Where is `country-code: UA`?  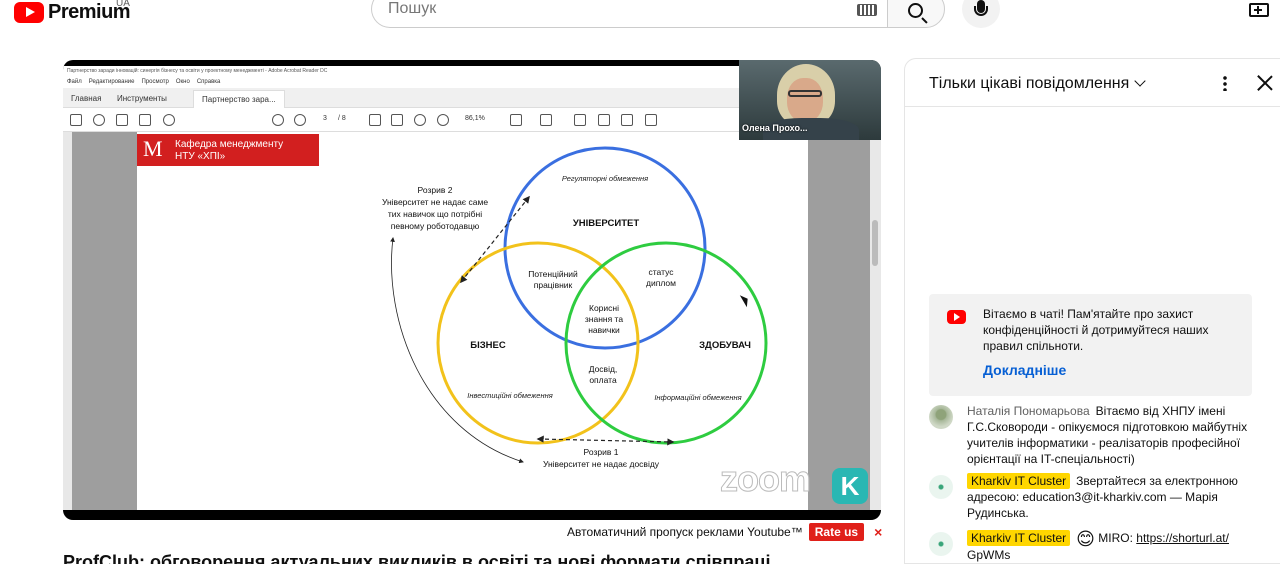 country-code: UA is located at coordinates (123, 4).